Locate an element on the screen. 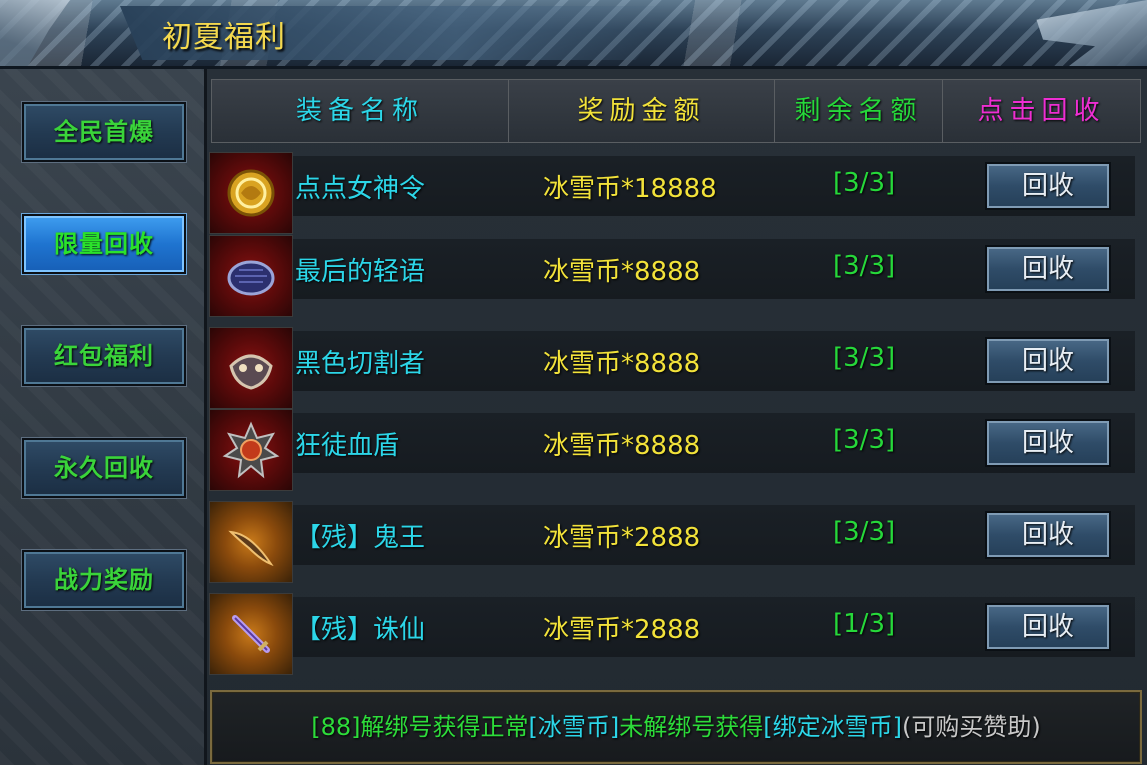 This screenshot has height=765, width=1147. table-row: 黑色切割者 冰雪币*8888 [3/3] 回收 is located at coordinates (673, 368).